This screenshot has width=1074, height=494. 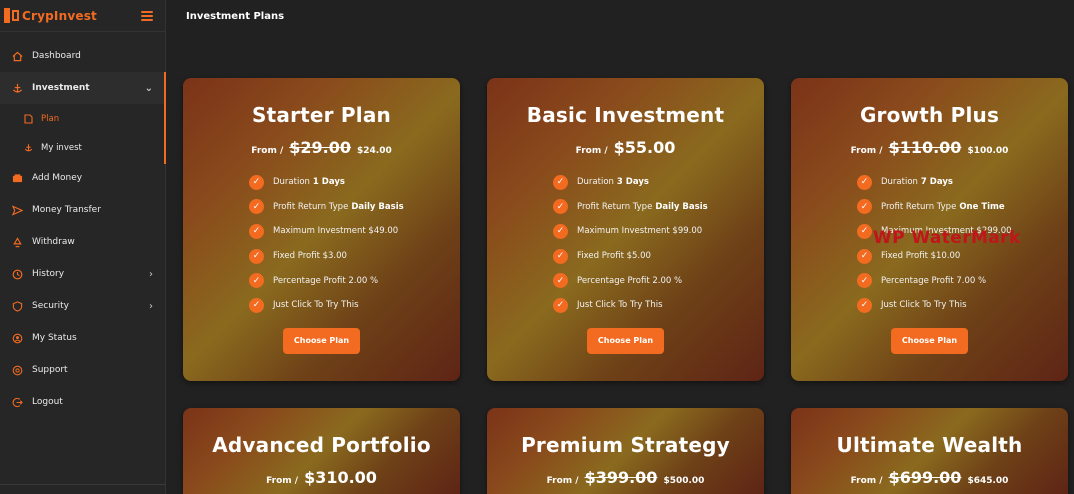 What do you see at coordinates (17, 338) in the screenshot?
I see `user-circle-icon` at bounding box center [17, 338].